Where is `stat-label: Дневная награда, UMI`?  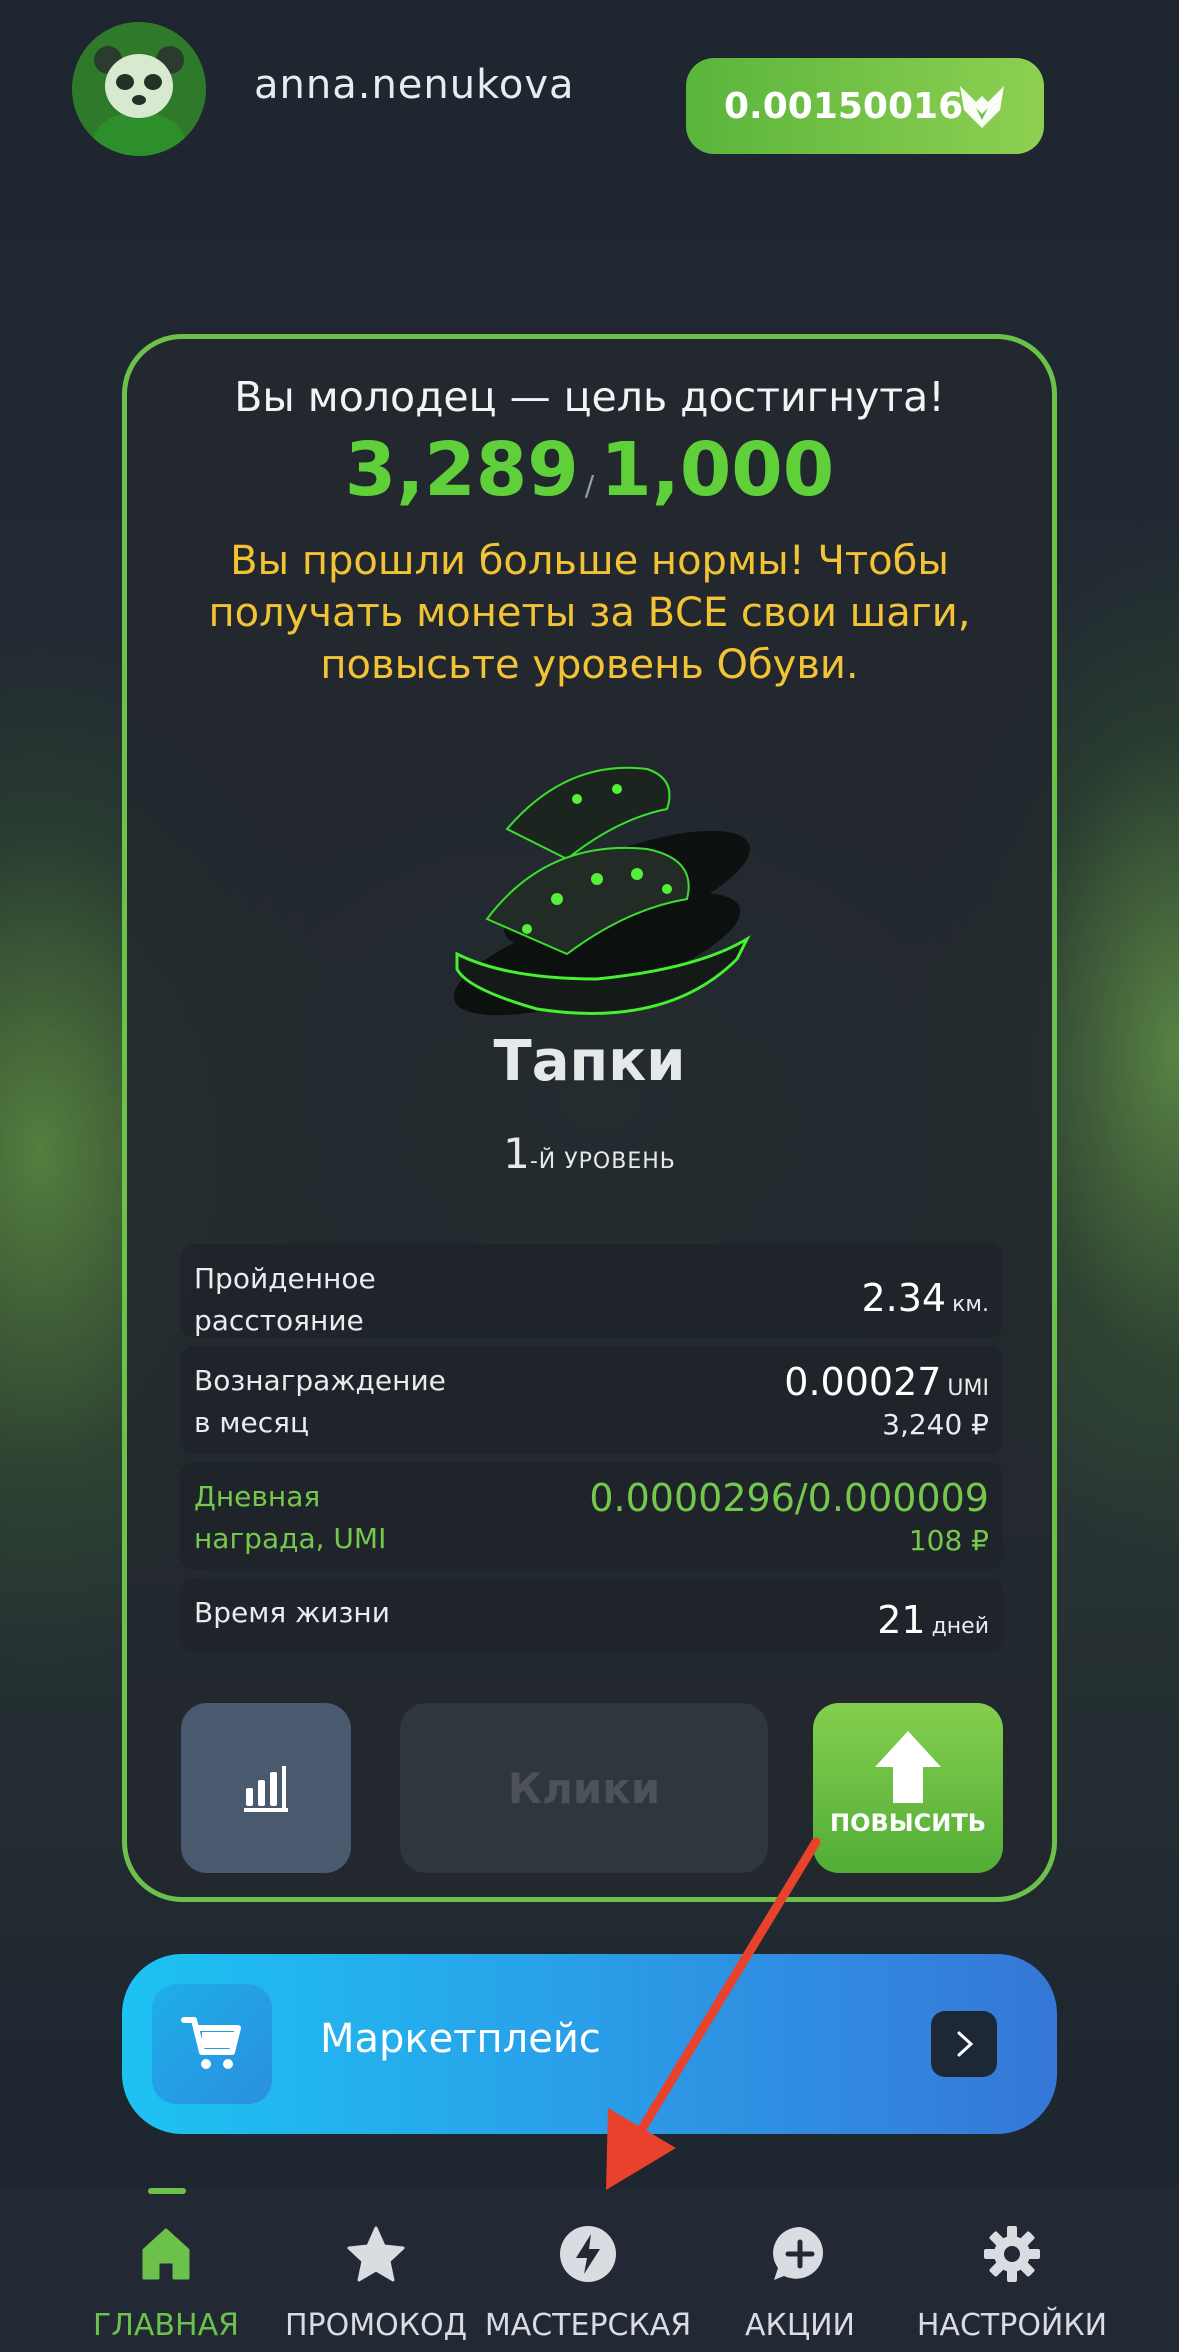 stat-label: Дневная награда, UMI is located at coordinates (290, 1517).